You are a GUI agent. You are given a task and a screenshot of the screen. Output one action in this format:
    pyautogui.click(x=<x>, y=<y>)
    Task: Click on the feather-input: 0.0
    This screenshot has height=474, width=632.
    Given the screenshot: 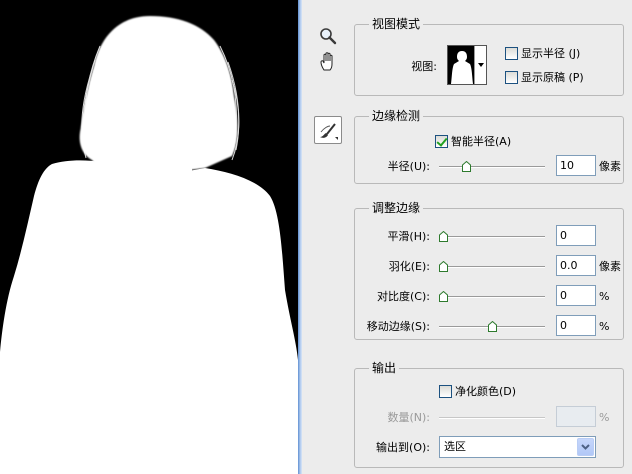 What is the action you would take?
    pyautogui.click(x=576, y=265)
    